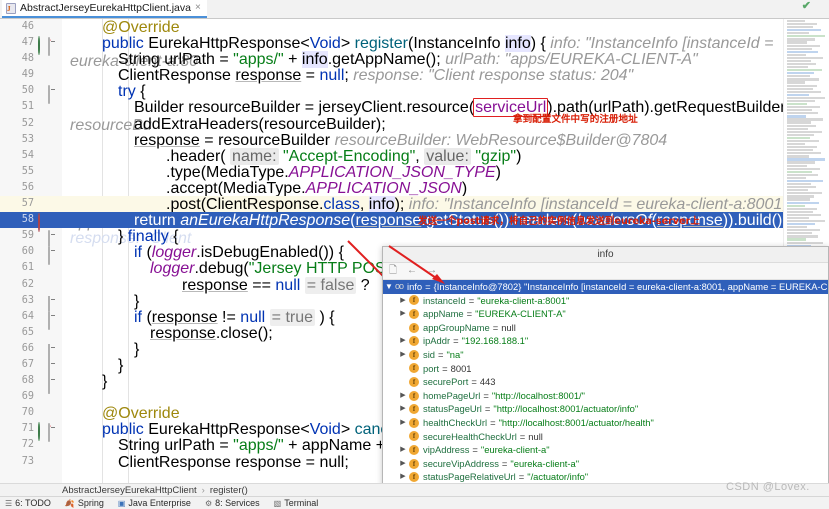  What do you see at coordinates (389, 287) in the screenshot?
I see `chevron-down-icon: ▼` at bounding box center [389, 287].